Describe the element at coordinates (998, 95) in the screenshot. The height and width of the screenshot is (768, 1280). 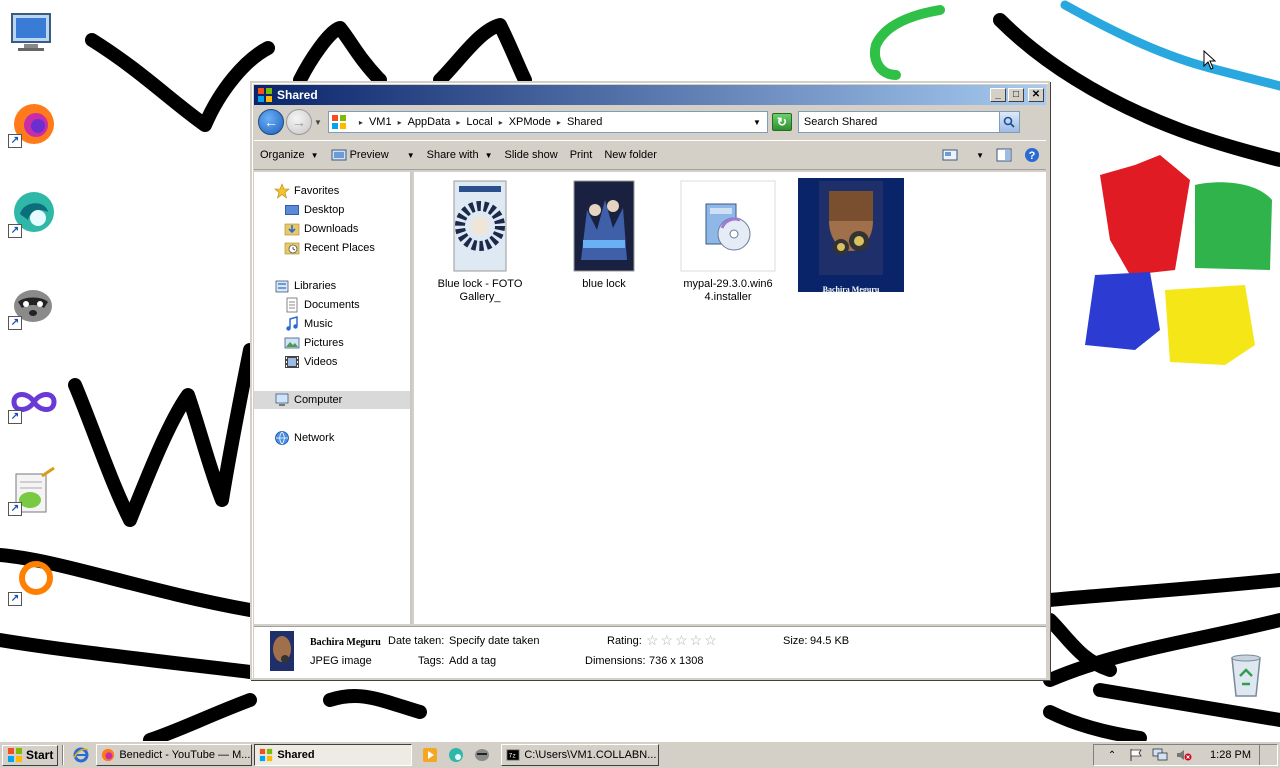
I see `minimize-button: _` at that location.